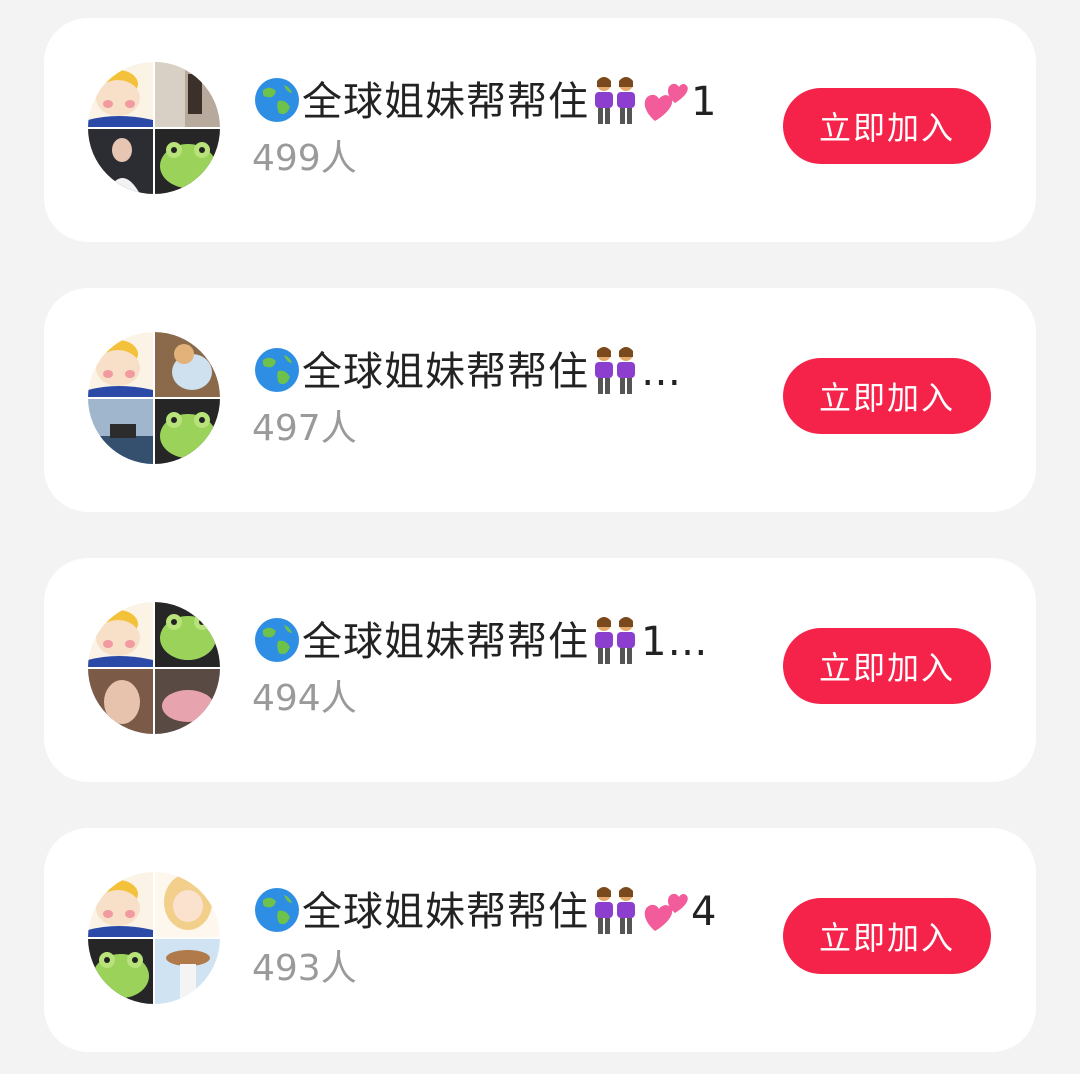 The height and width of the screenshot is (1074, 1080). I want to click on group-info: 全球姐妹帮帮住 1 499人, so click(512, 128).